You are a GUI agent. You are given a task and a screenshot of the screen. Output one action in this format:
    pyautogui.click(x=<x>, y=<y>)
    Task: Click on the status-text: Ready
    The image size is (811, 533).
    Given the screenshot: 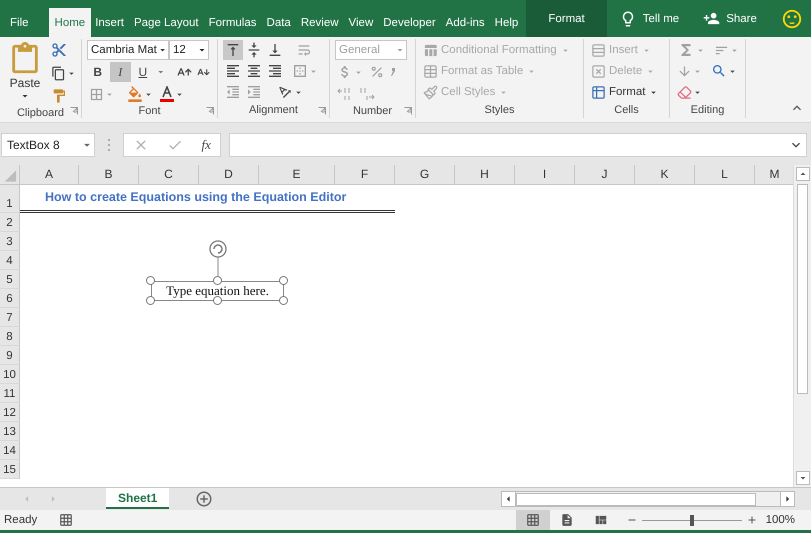 What is the action you would take?
    pyautogui.click(x=21, y=520)
    